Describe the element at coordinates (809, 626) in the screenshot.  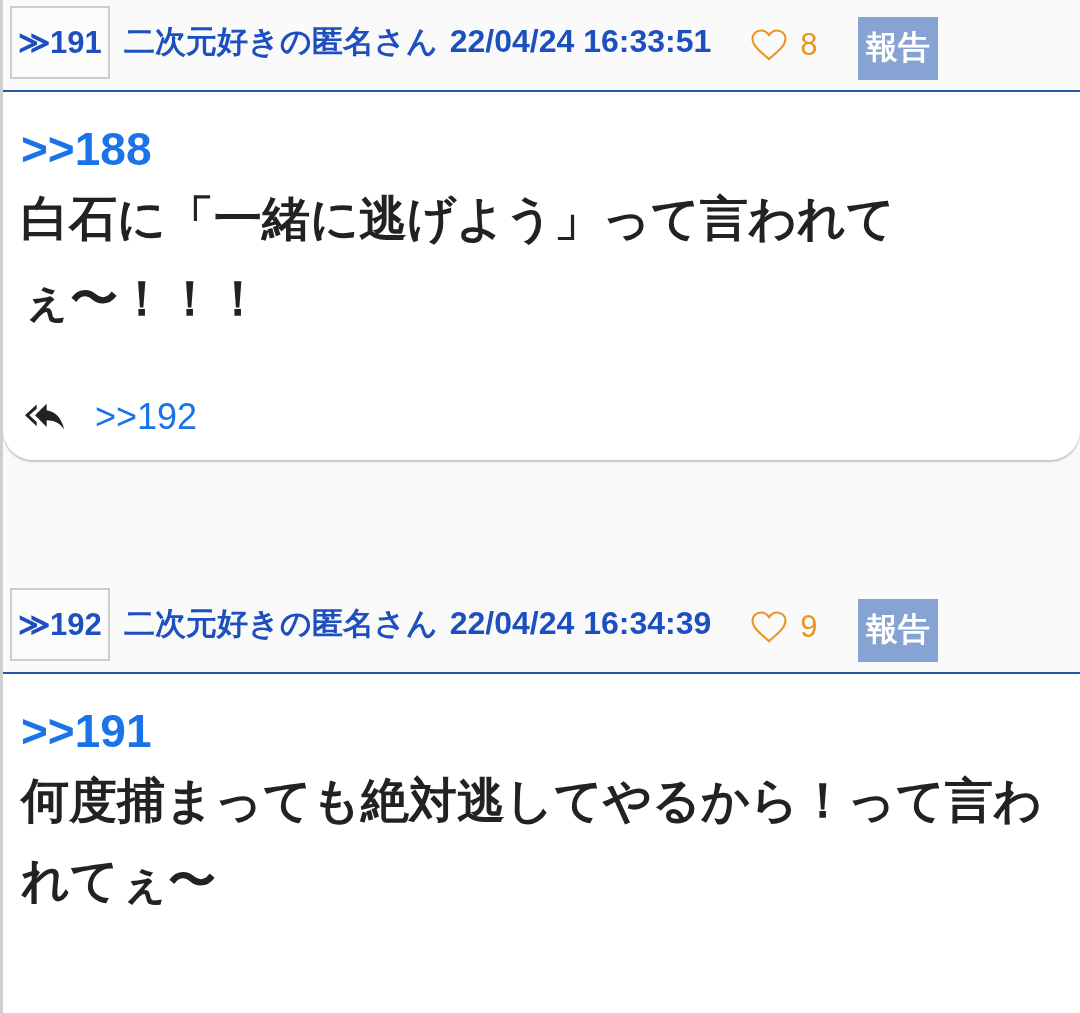
I see `like-count: 9` at that location.